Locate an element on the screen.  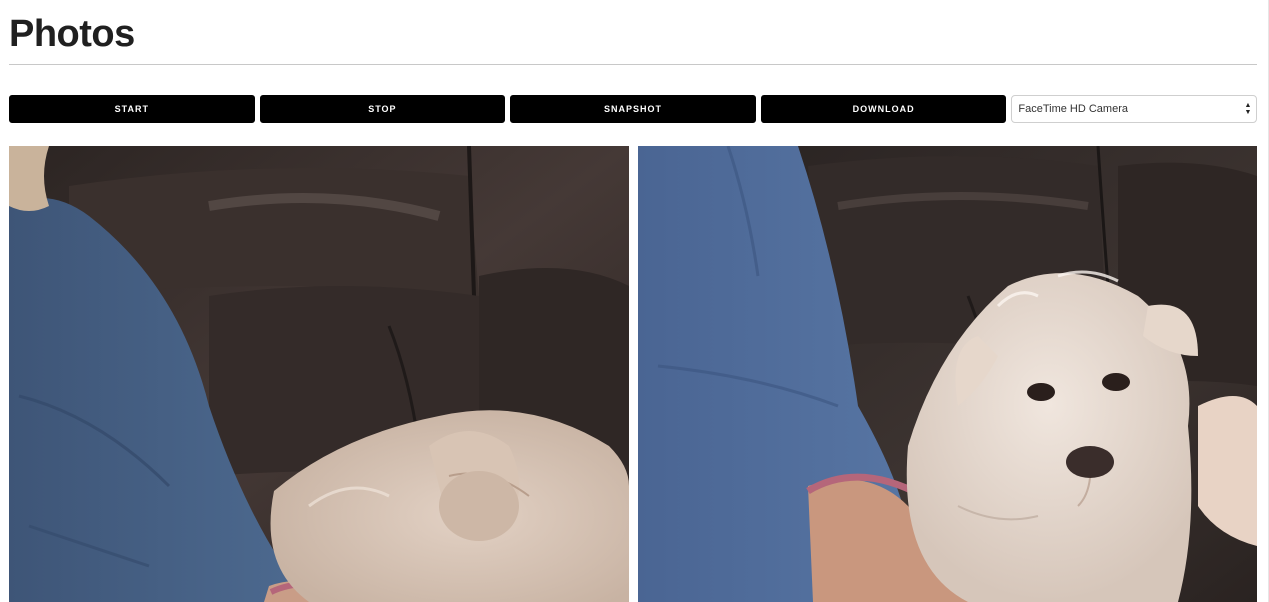
dog-eye-left is located at coordinates (1041, 392).